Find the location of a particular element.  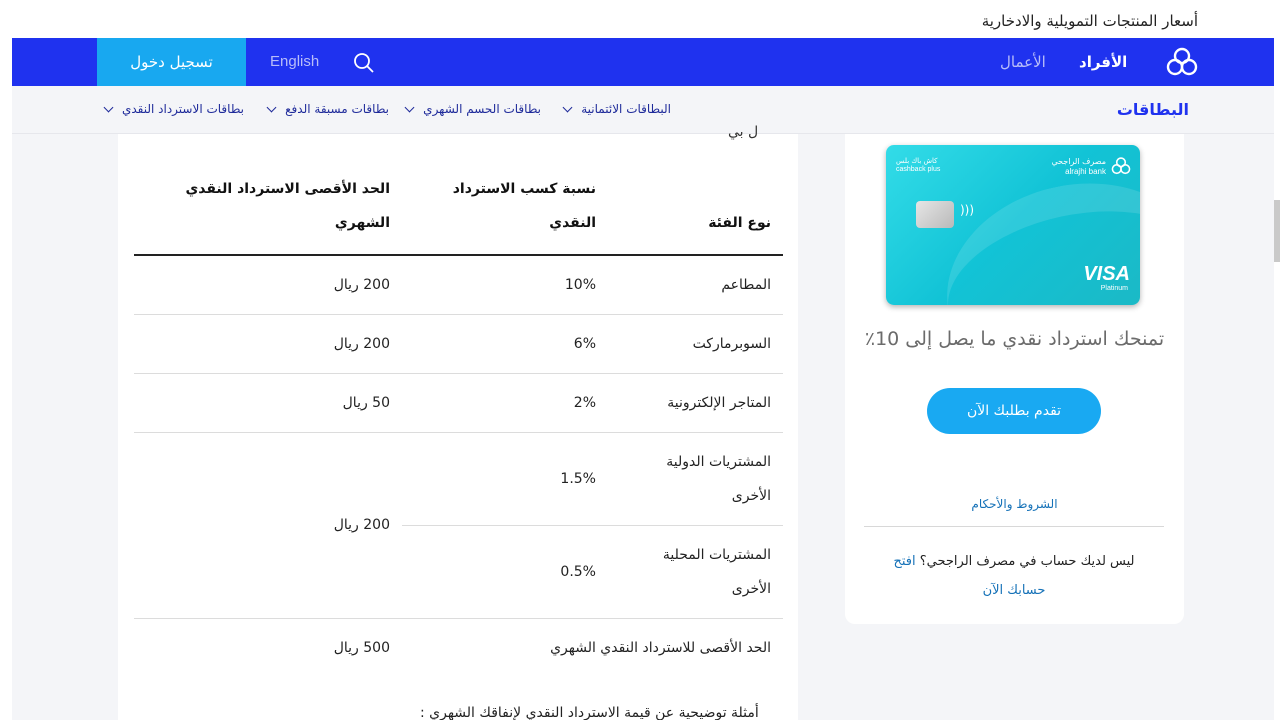

cell-category: السوبرماركت is located at coordinates (695, 344).